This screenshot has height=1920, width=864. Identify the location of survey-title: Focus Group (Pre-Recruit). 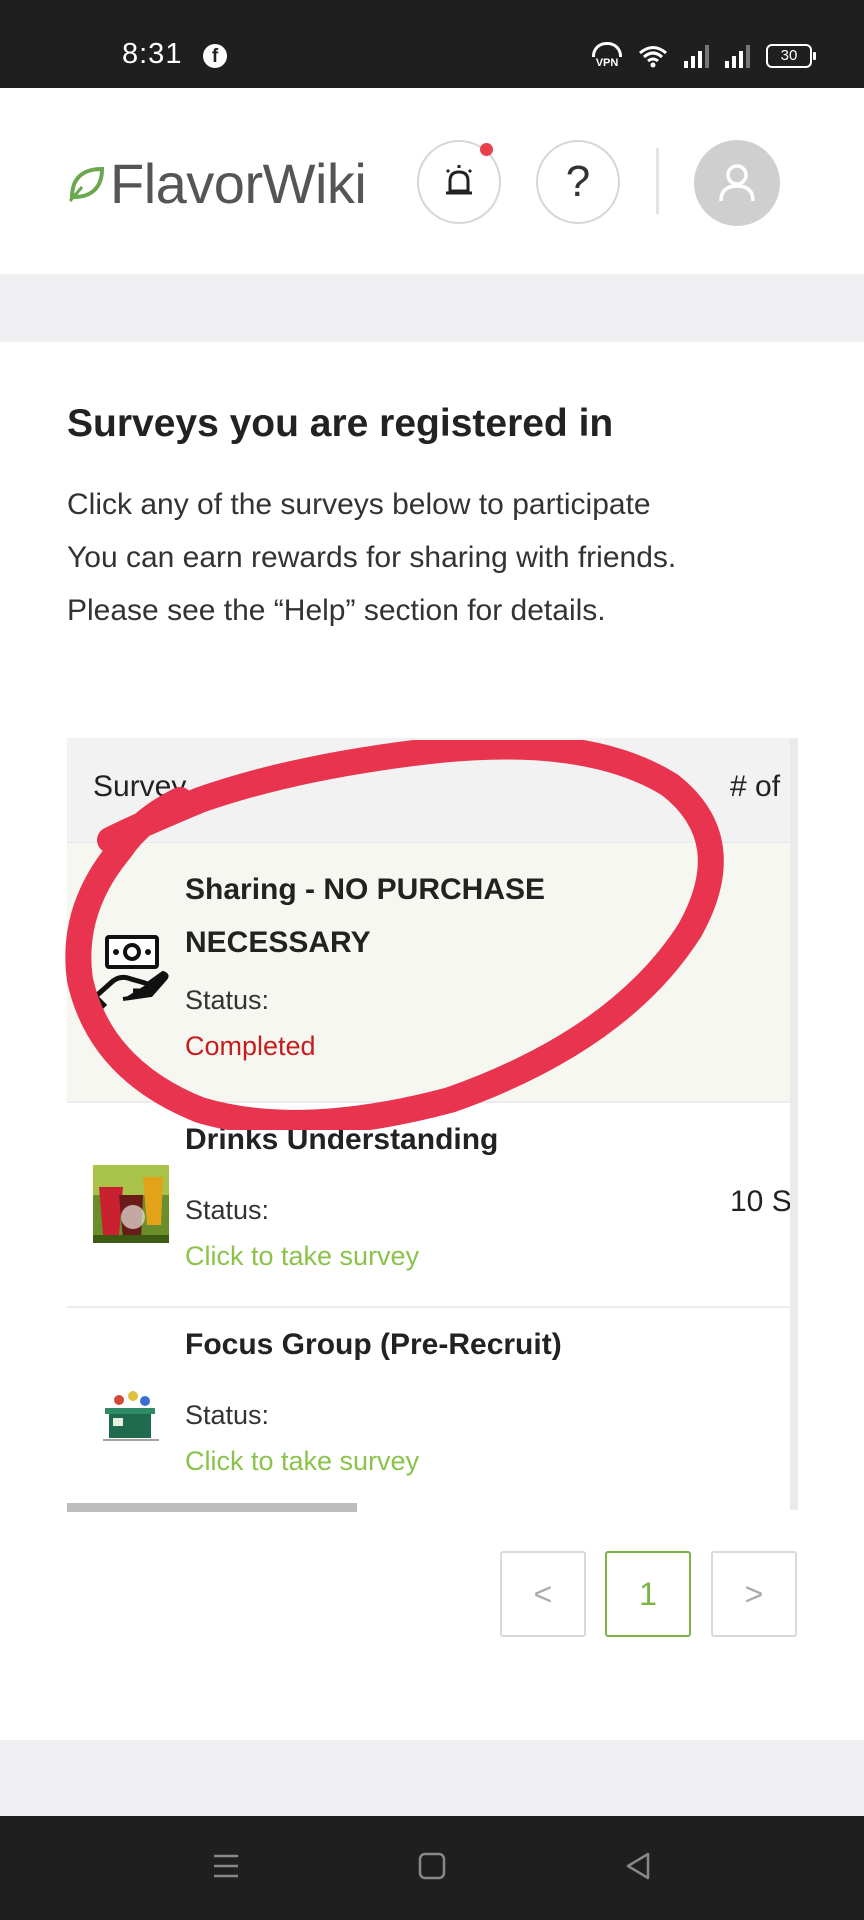
(373, 1344).